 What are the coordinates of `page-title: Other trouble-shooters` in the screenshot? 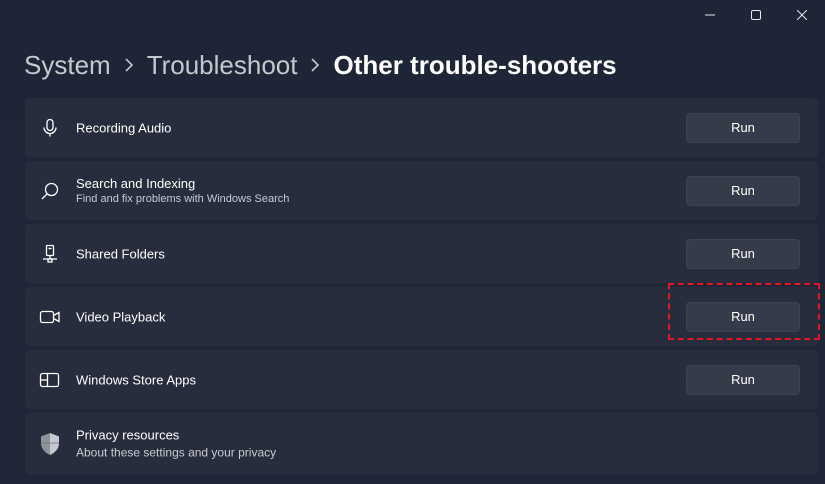 It's located at (475, 65).